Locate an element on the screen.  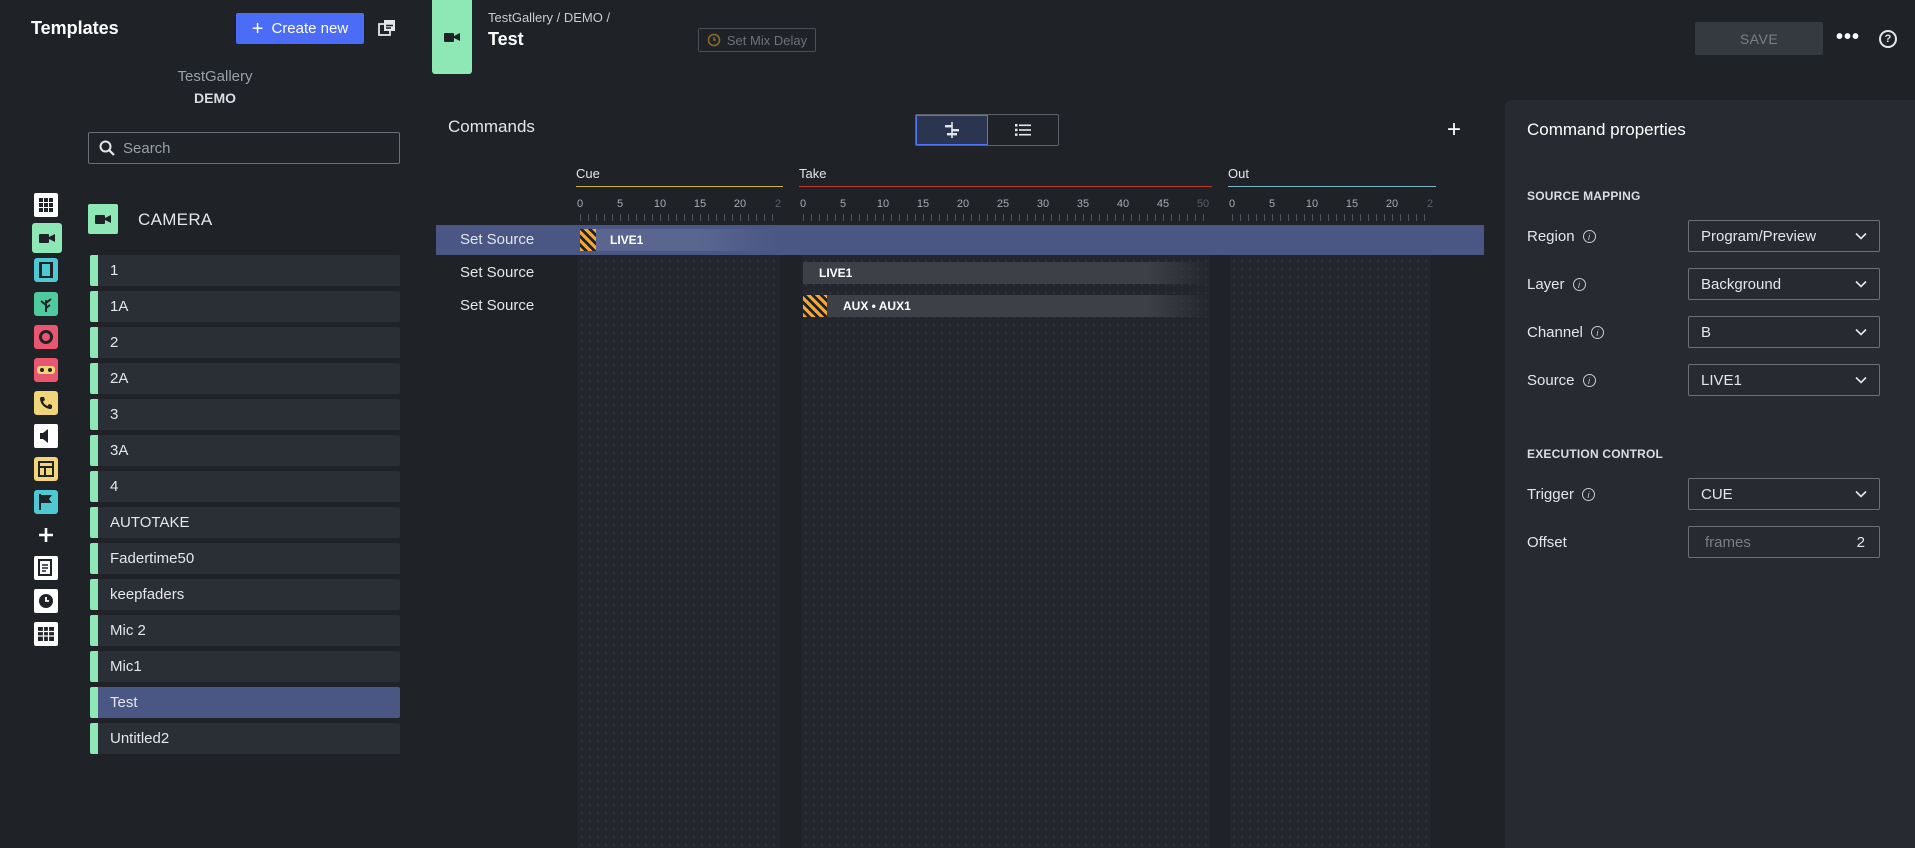
template-label: Untitled2 is located at coordinates (140, 738).